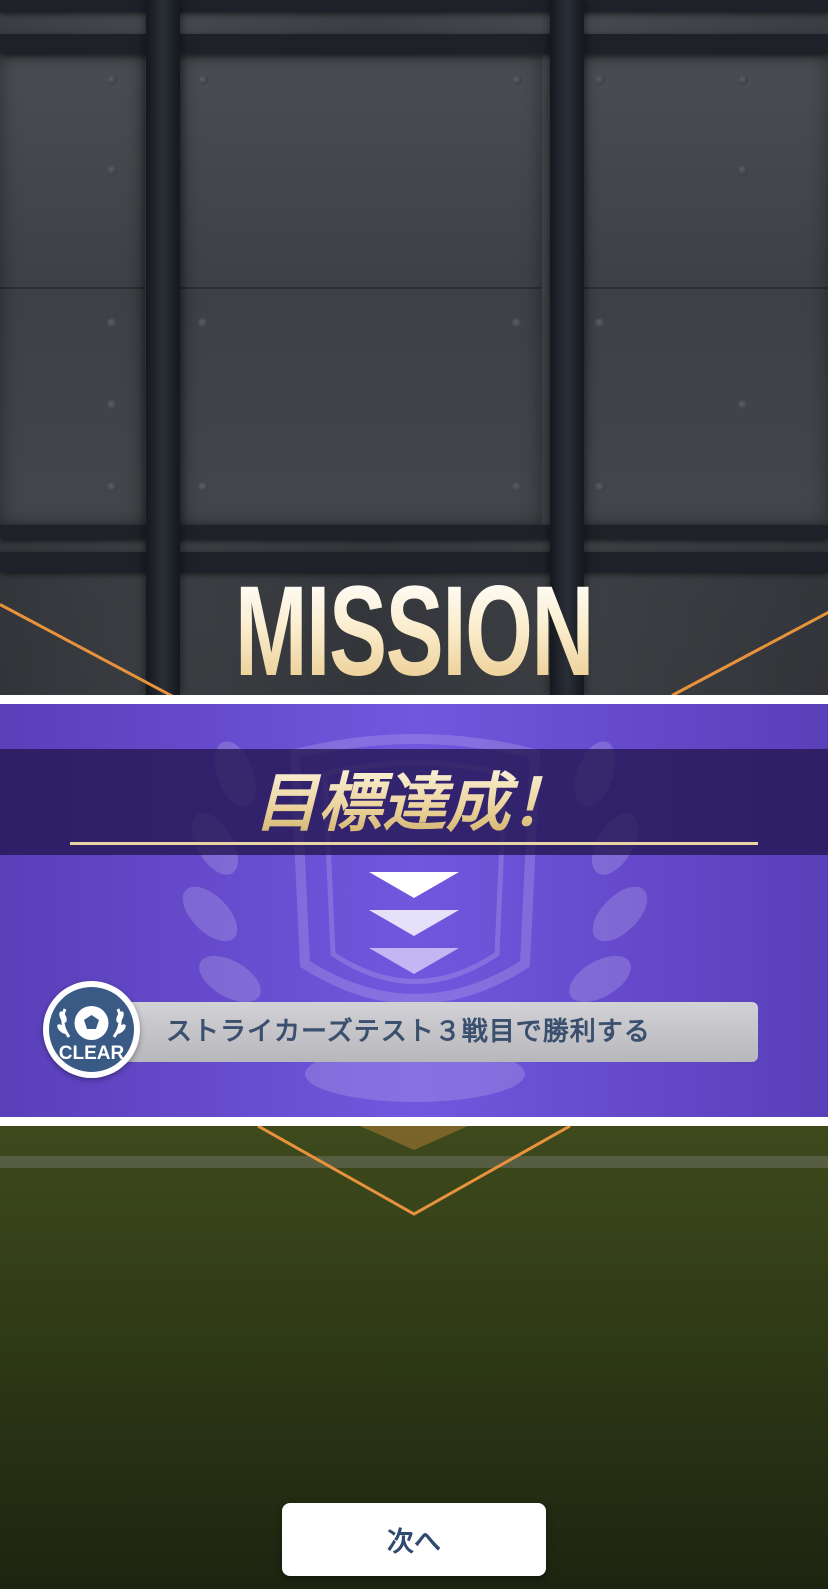 This screenshot has width=828, height=1589. Describe the element at coordinates (414, 1539) in the screenshot. I see `next-button: 次へ` at that location.